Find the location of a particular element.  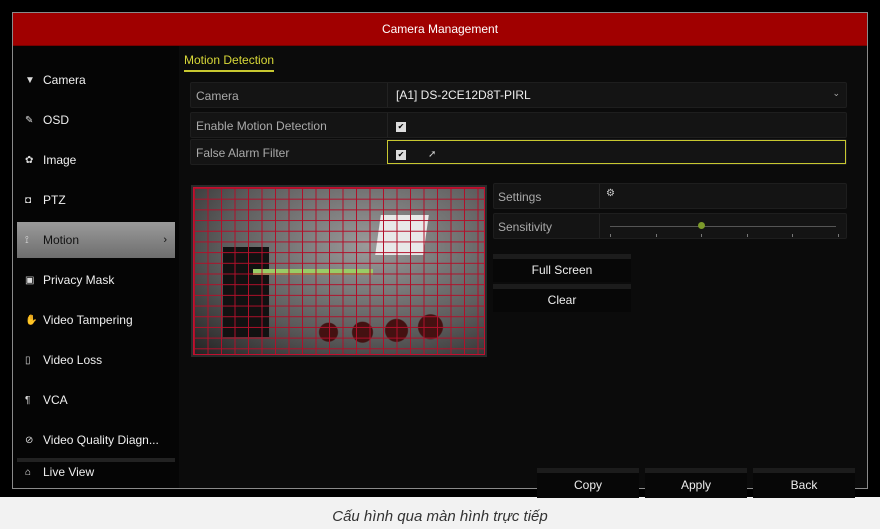

clear-button: Clear is located at coordinates (562, 298).